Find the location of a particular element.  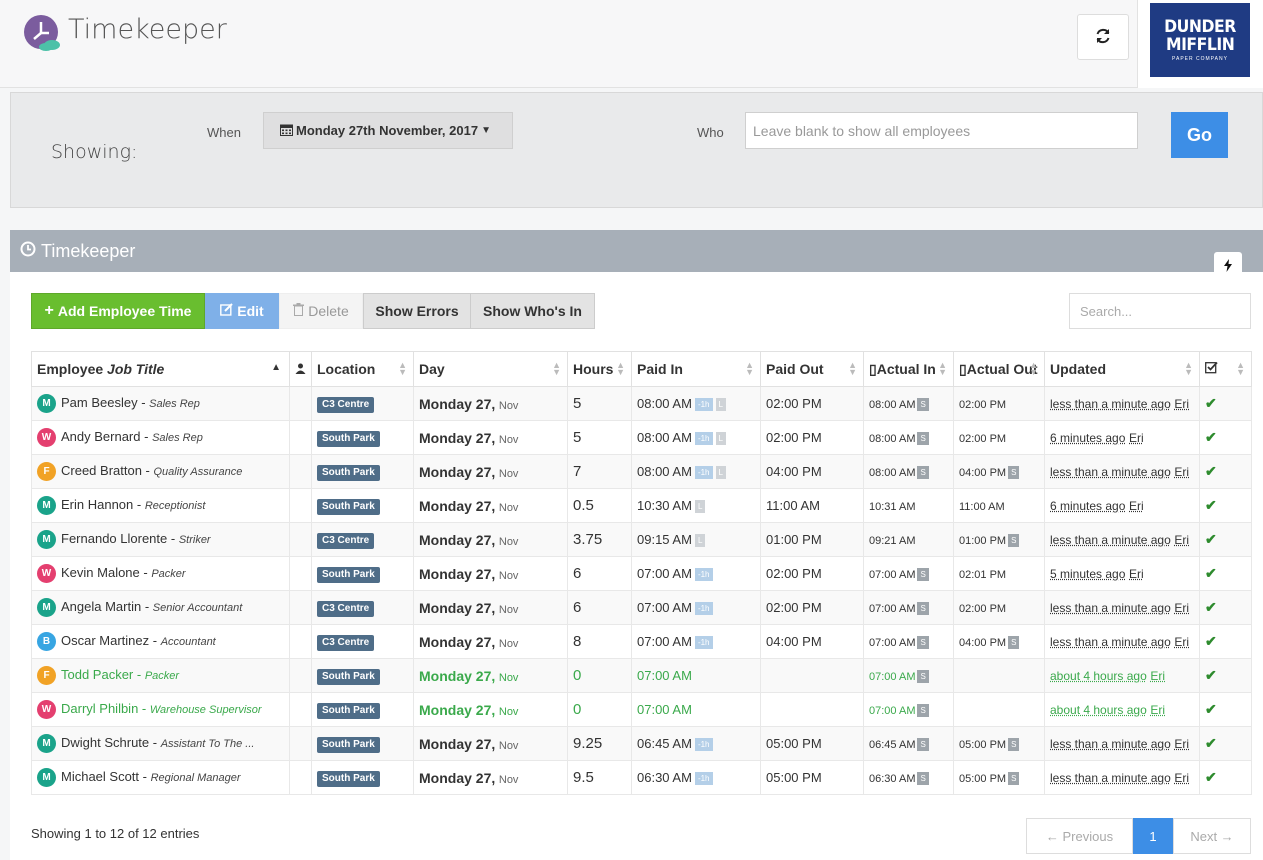

col-actual-in: ▯Actual In ▲ ▼ is located at coordinates (908, 369).